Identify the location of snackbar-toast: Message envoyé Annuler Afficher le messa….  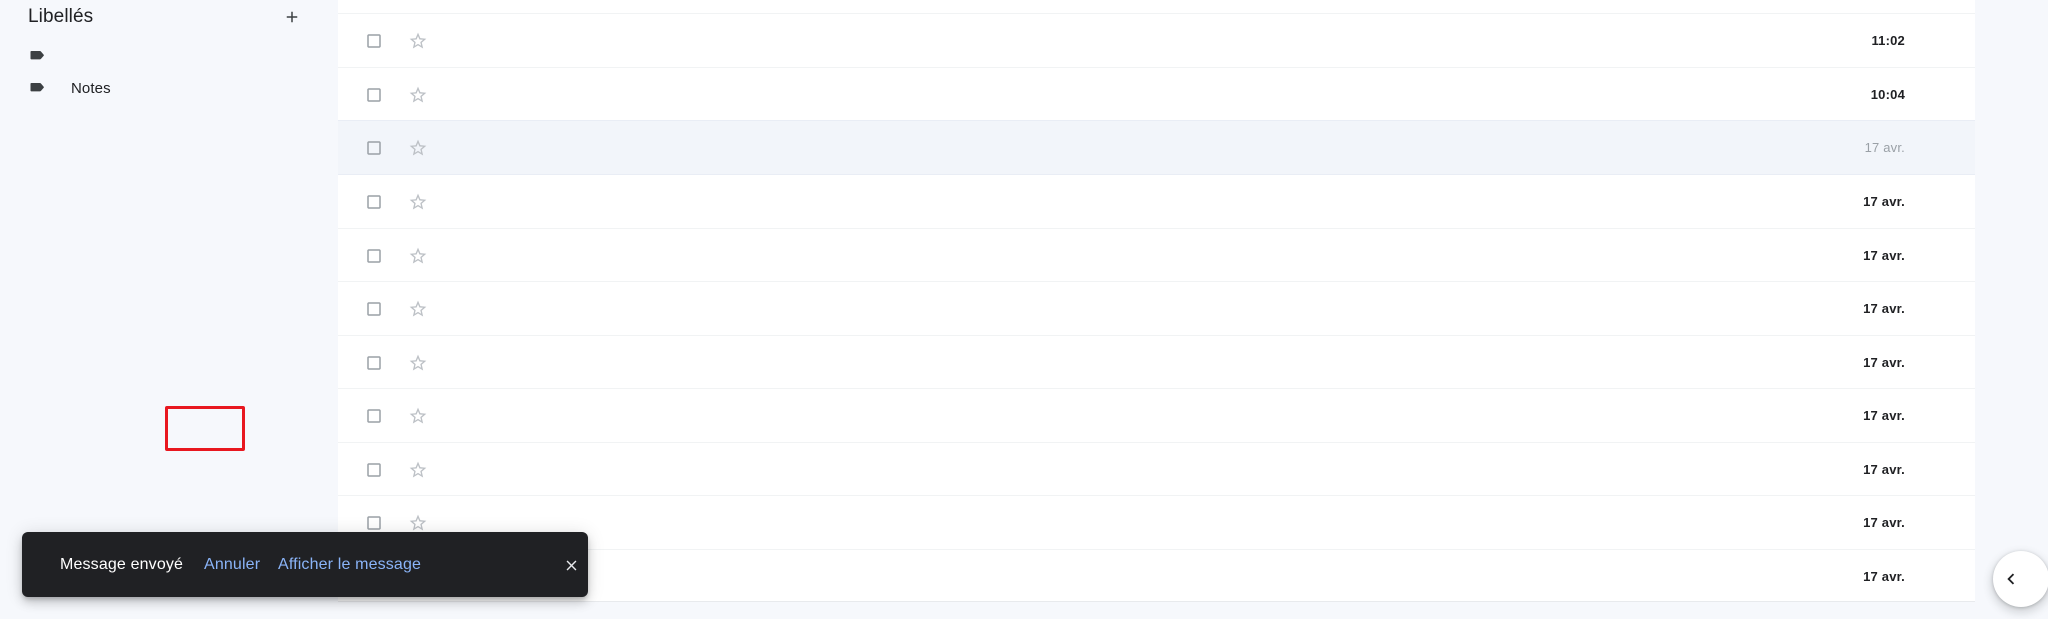
(305, 564).